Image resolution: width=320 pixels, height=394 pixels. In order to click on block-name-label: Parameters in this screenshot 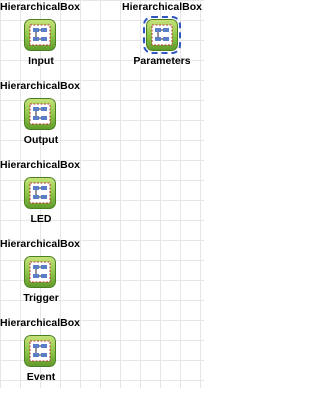, I will do `click(162, 61)`.